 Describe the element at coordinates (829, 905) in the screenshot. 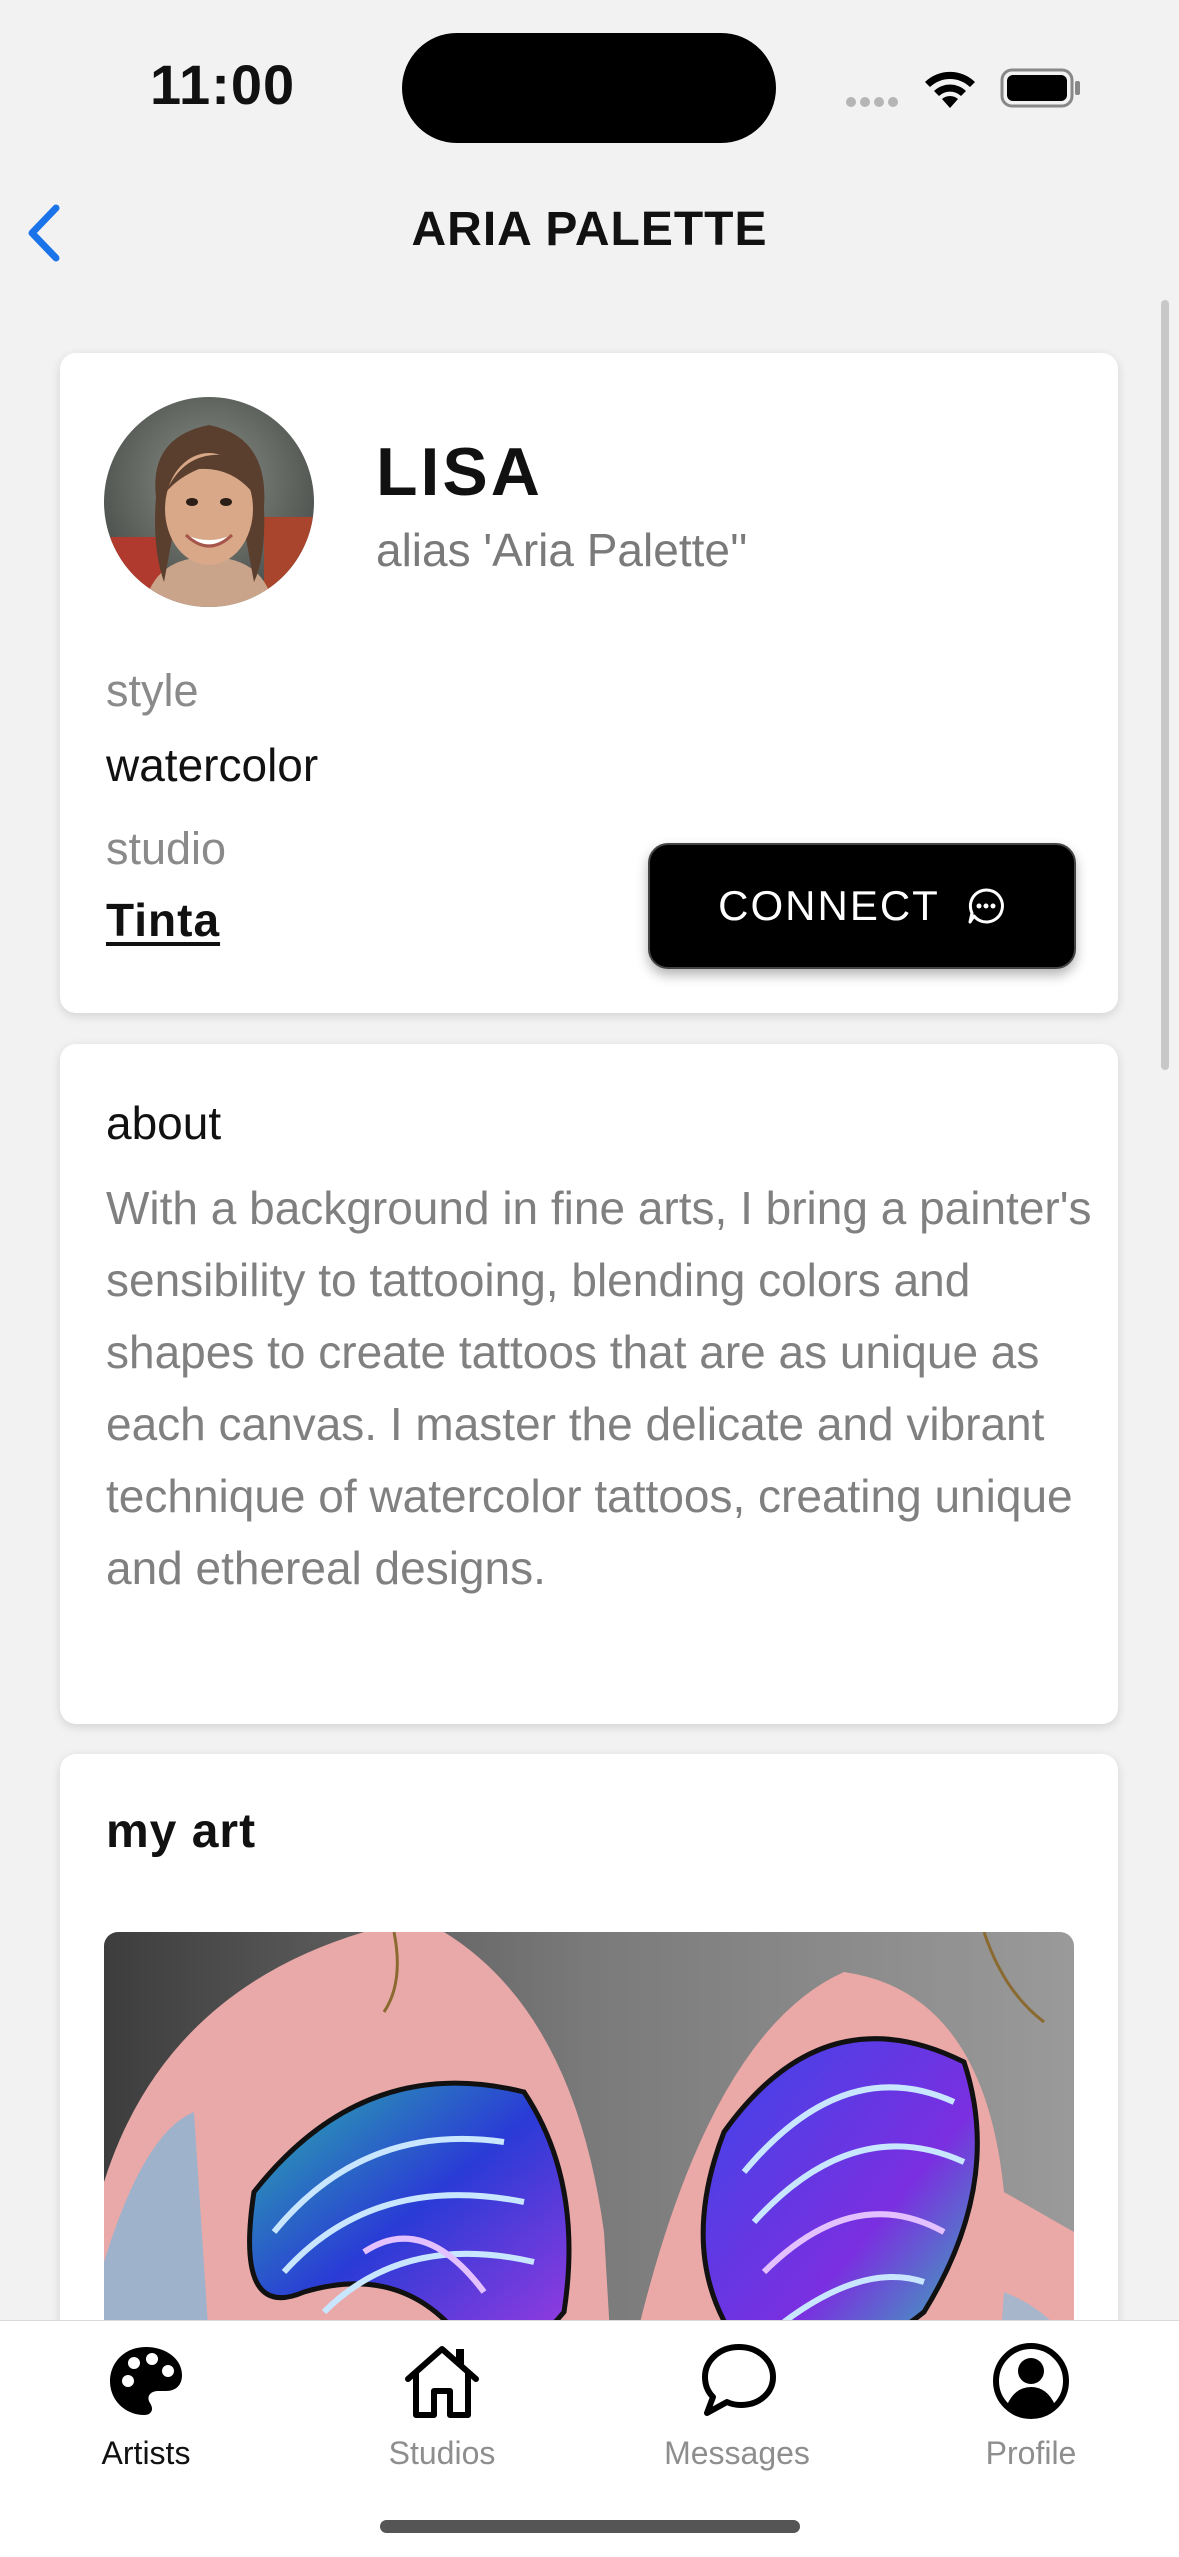

I see `connect-label: CONNECT` at that location.